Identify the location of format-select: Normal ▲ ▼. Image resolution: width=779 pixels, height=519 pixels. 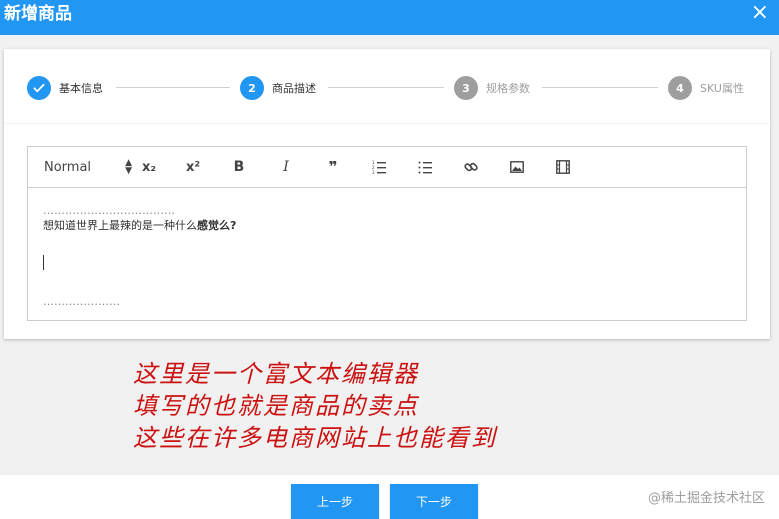
(88, 167).